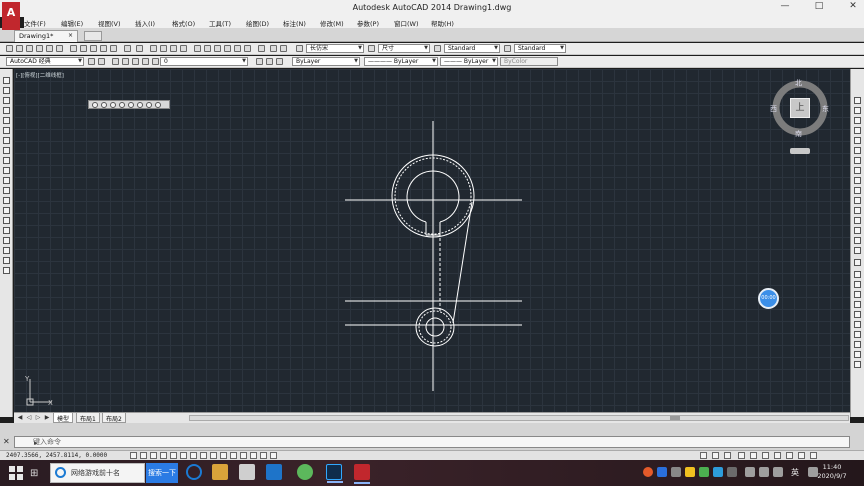 This screenshot has width=864, height=486. Describe the element at coordinates (648, 472) in the screenshot. I see `tray-app-icon` at that location.